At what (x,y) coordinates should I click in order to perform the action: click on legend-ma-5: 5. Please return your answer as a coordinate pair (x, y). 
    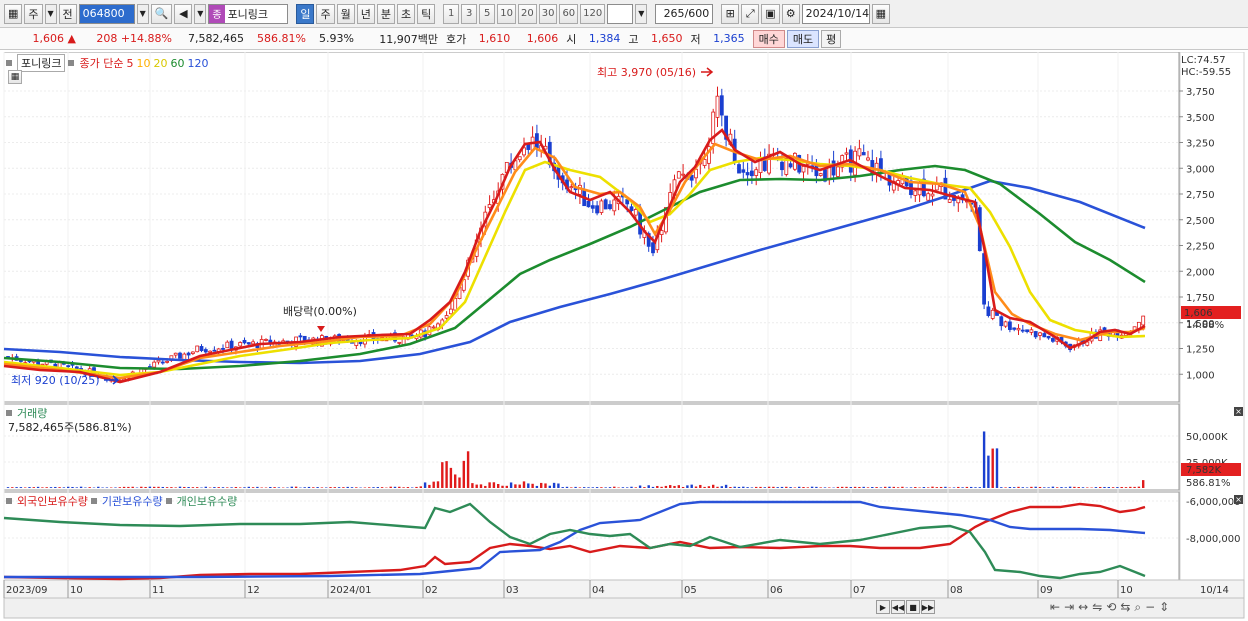
    Looking at the image, I should click on (129, 63).